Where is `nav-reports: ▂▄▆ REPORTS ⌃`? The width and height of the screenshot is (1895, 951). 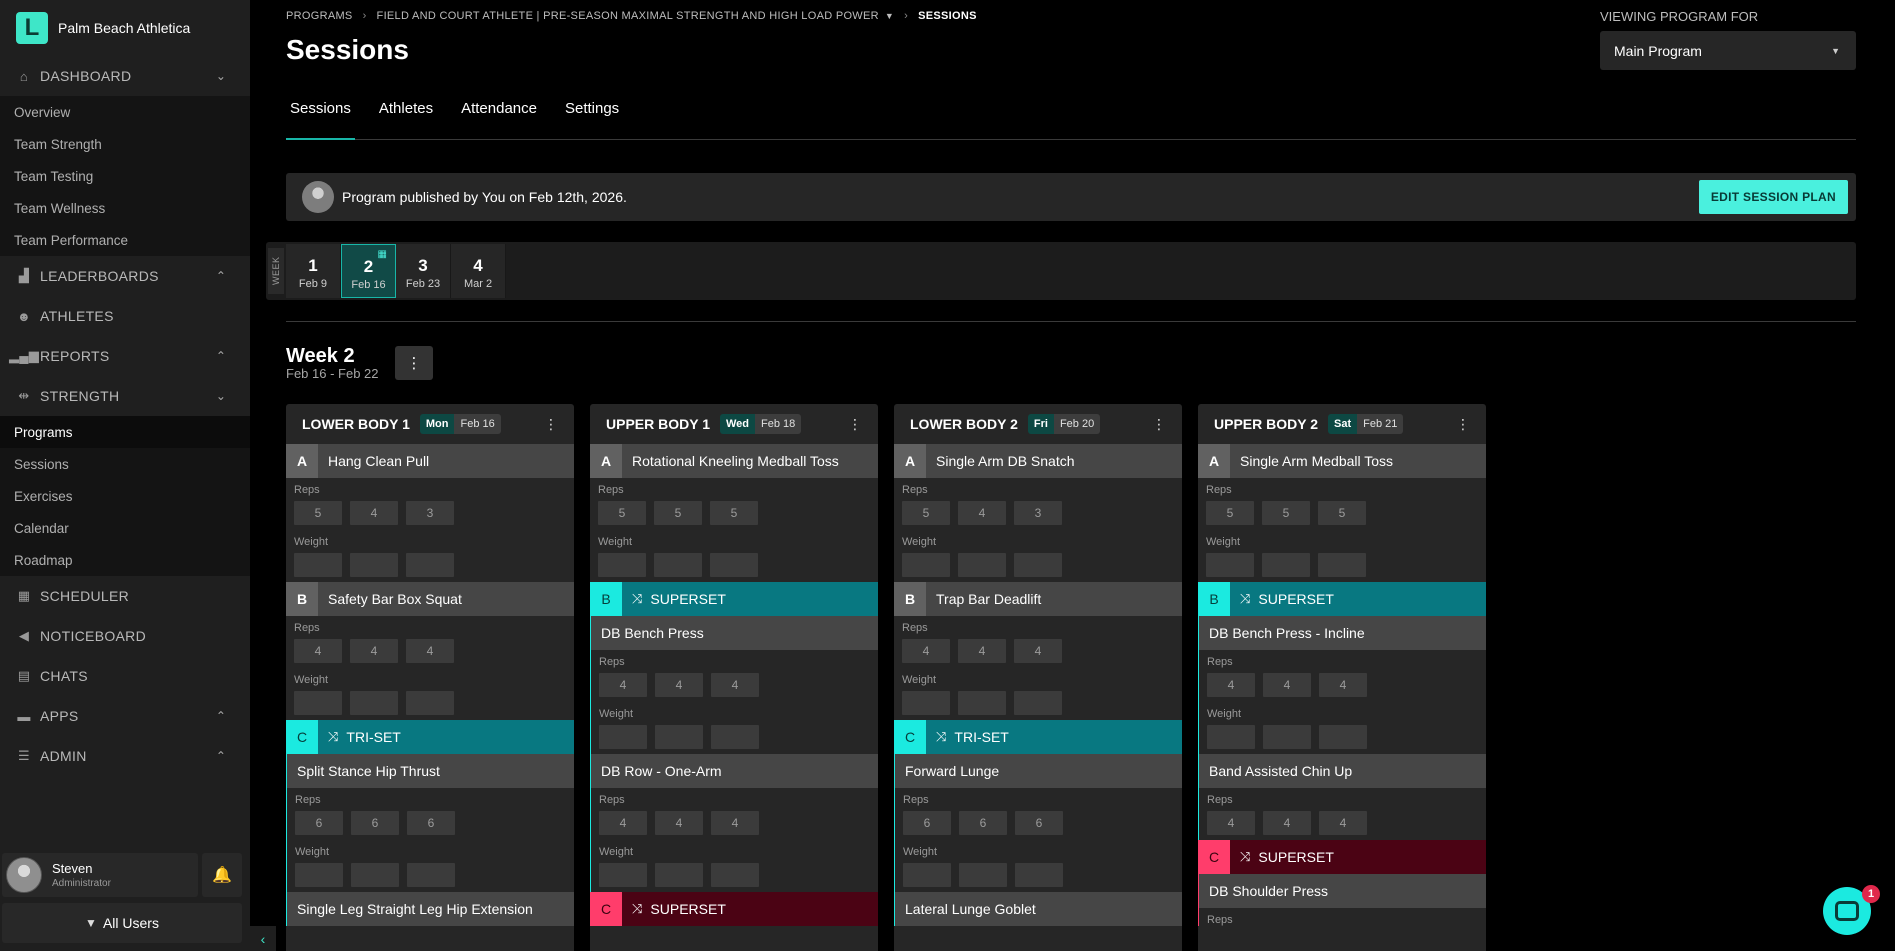
nav-reports: ▂▄▆ REPORTS ⌃ is located at coordinates (125, 356).